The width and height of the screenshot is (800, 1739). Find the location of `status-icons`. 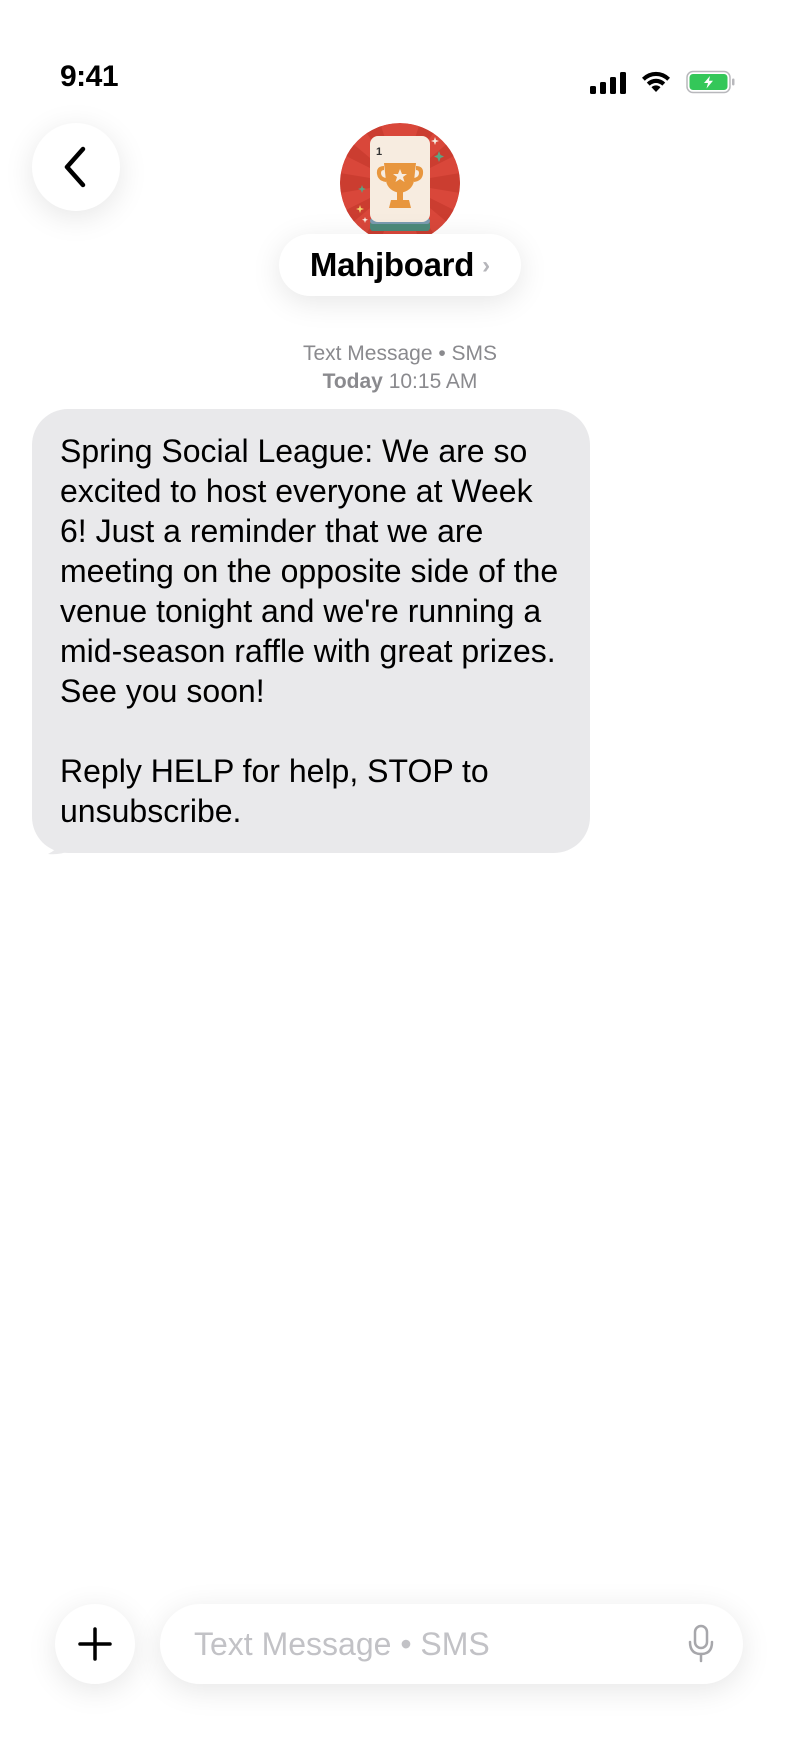

status-icons is located at coordinates (663, 82).